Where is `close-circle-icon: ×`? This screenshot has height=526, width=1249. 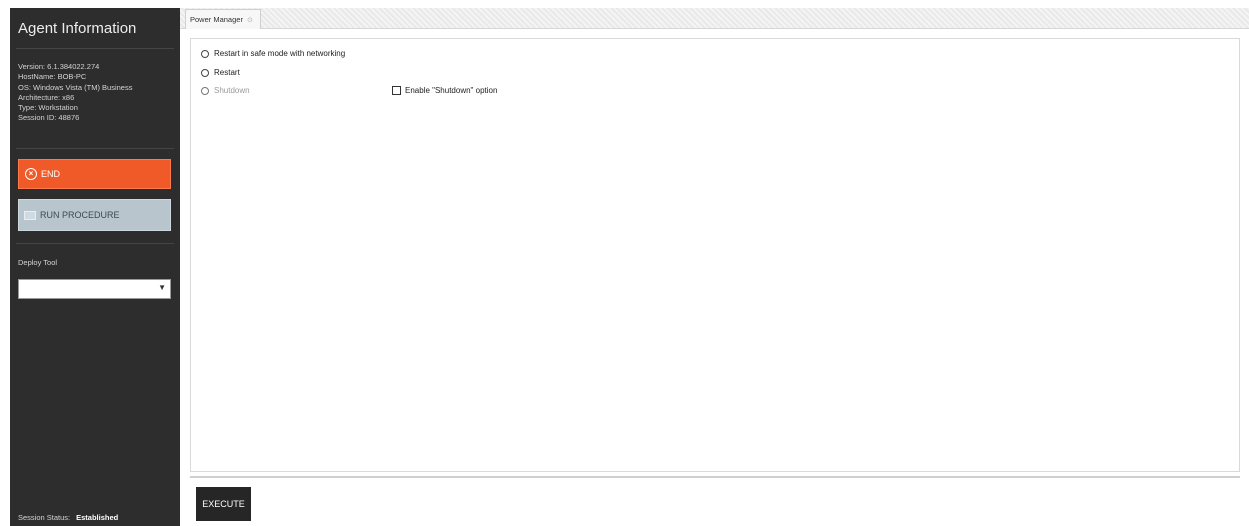 close-circle-icon: × is located at coordinates (31, 174).